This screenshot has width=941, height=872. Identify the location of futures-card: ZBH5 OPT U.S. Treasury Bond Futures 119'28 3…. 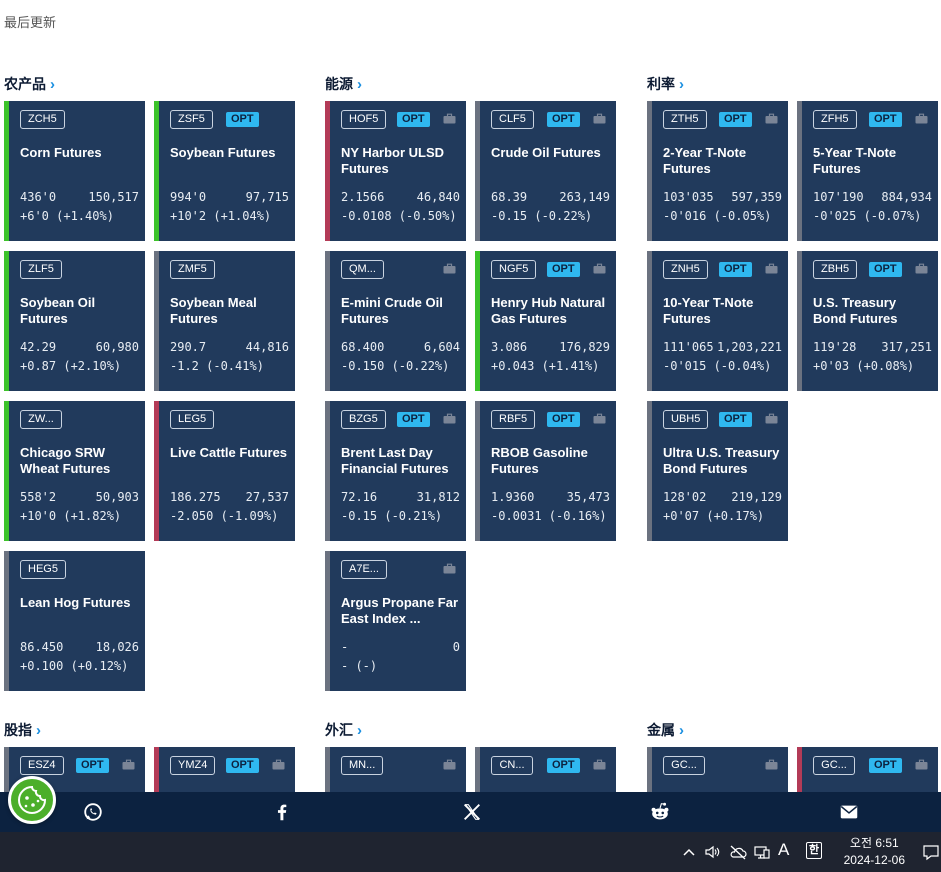
(867, 321).